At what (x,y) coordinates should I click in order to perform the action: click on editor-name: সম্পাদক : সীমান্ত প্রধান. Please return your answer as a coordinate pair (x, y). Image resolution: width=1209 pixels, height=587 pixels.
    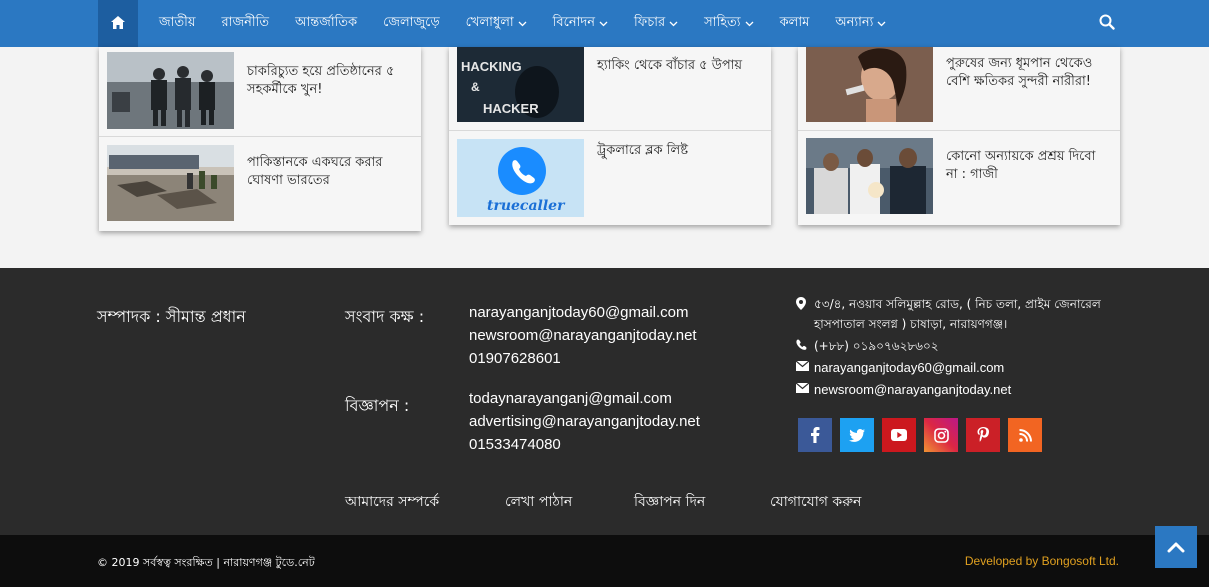
    Looking at the image, I should click on (171, 316).